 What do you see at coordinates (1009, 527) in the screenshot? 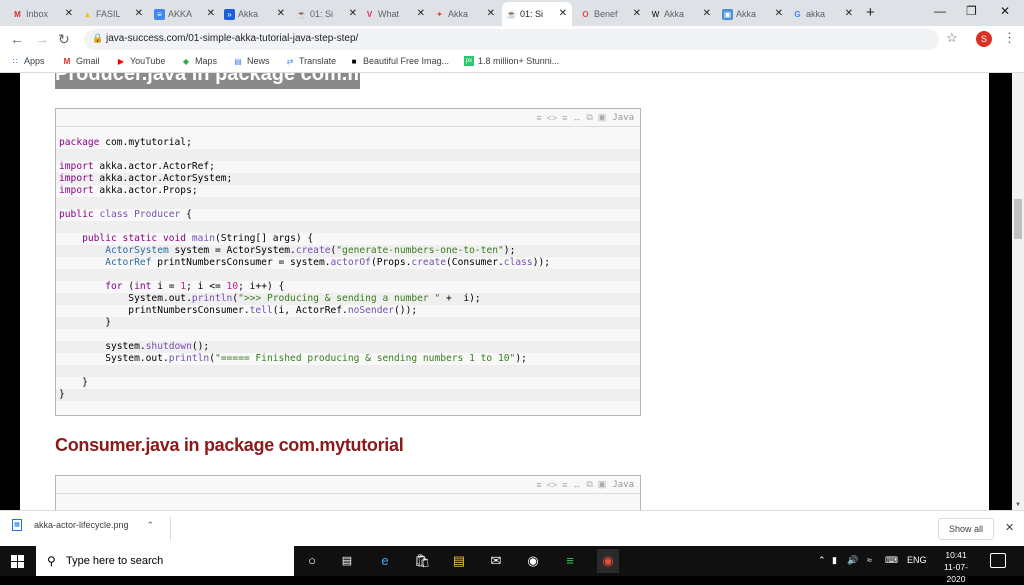
I see `close-downloads-icon: ✕` at bounding box center [1009, 527].